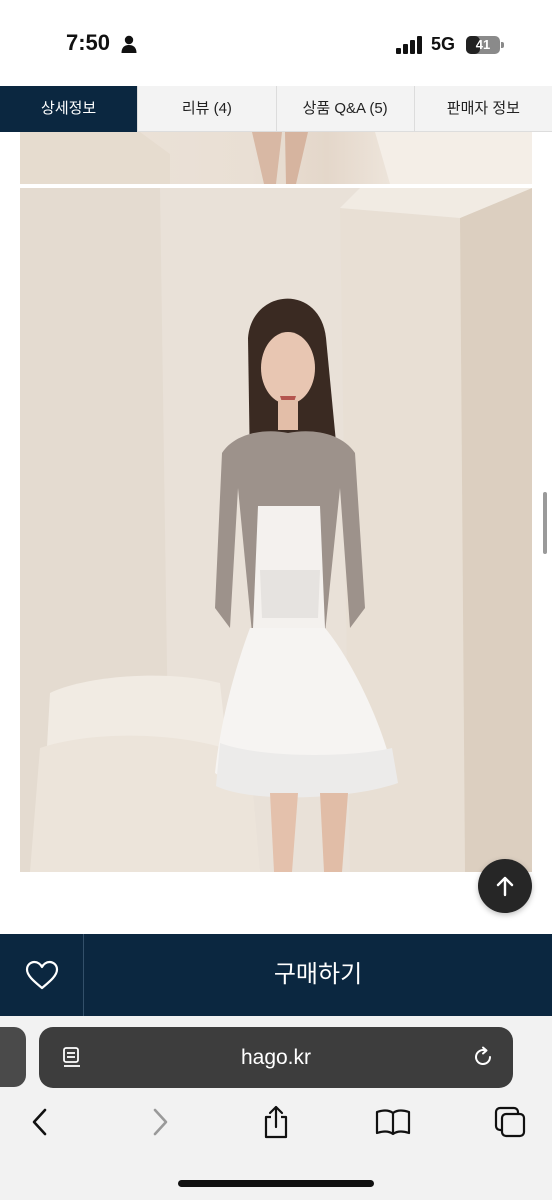  What do you see at coordinates (276, 1183) in the screenshot?
I see `home-indicator` at bounding box center [276, 1183].